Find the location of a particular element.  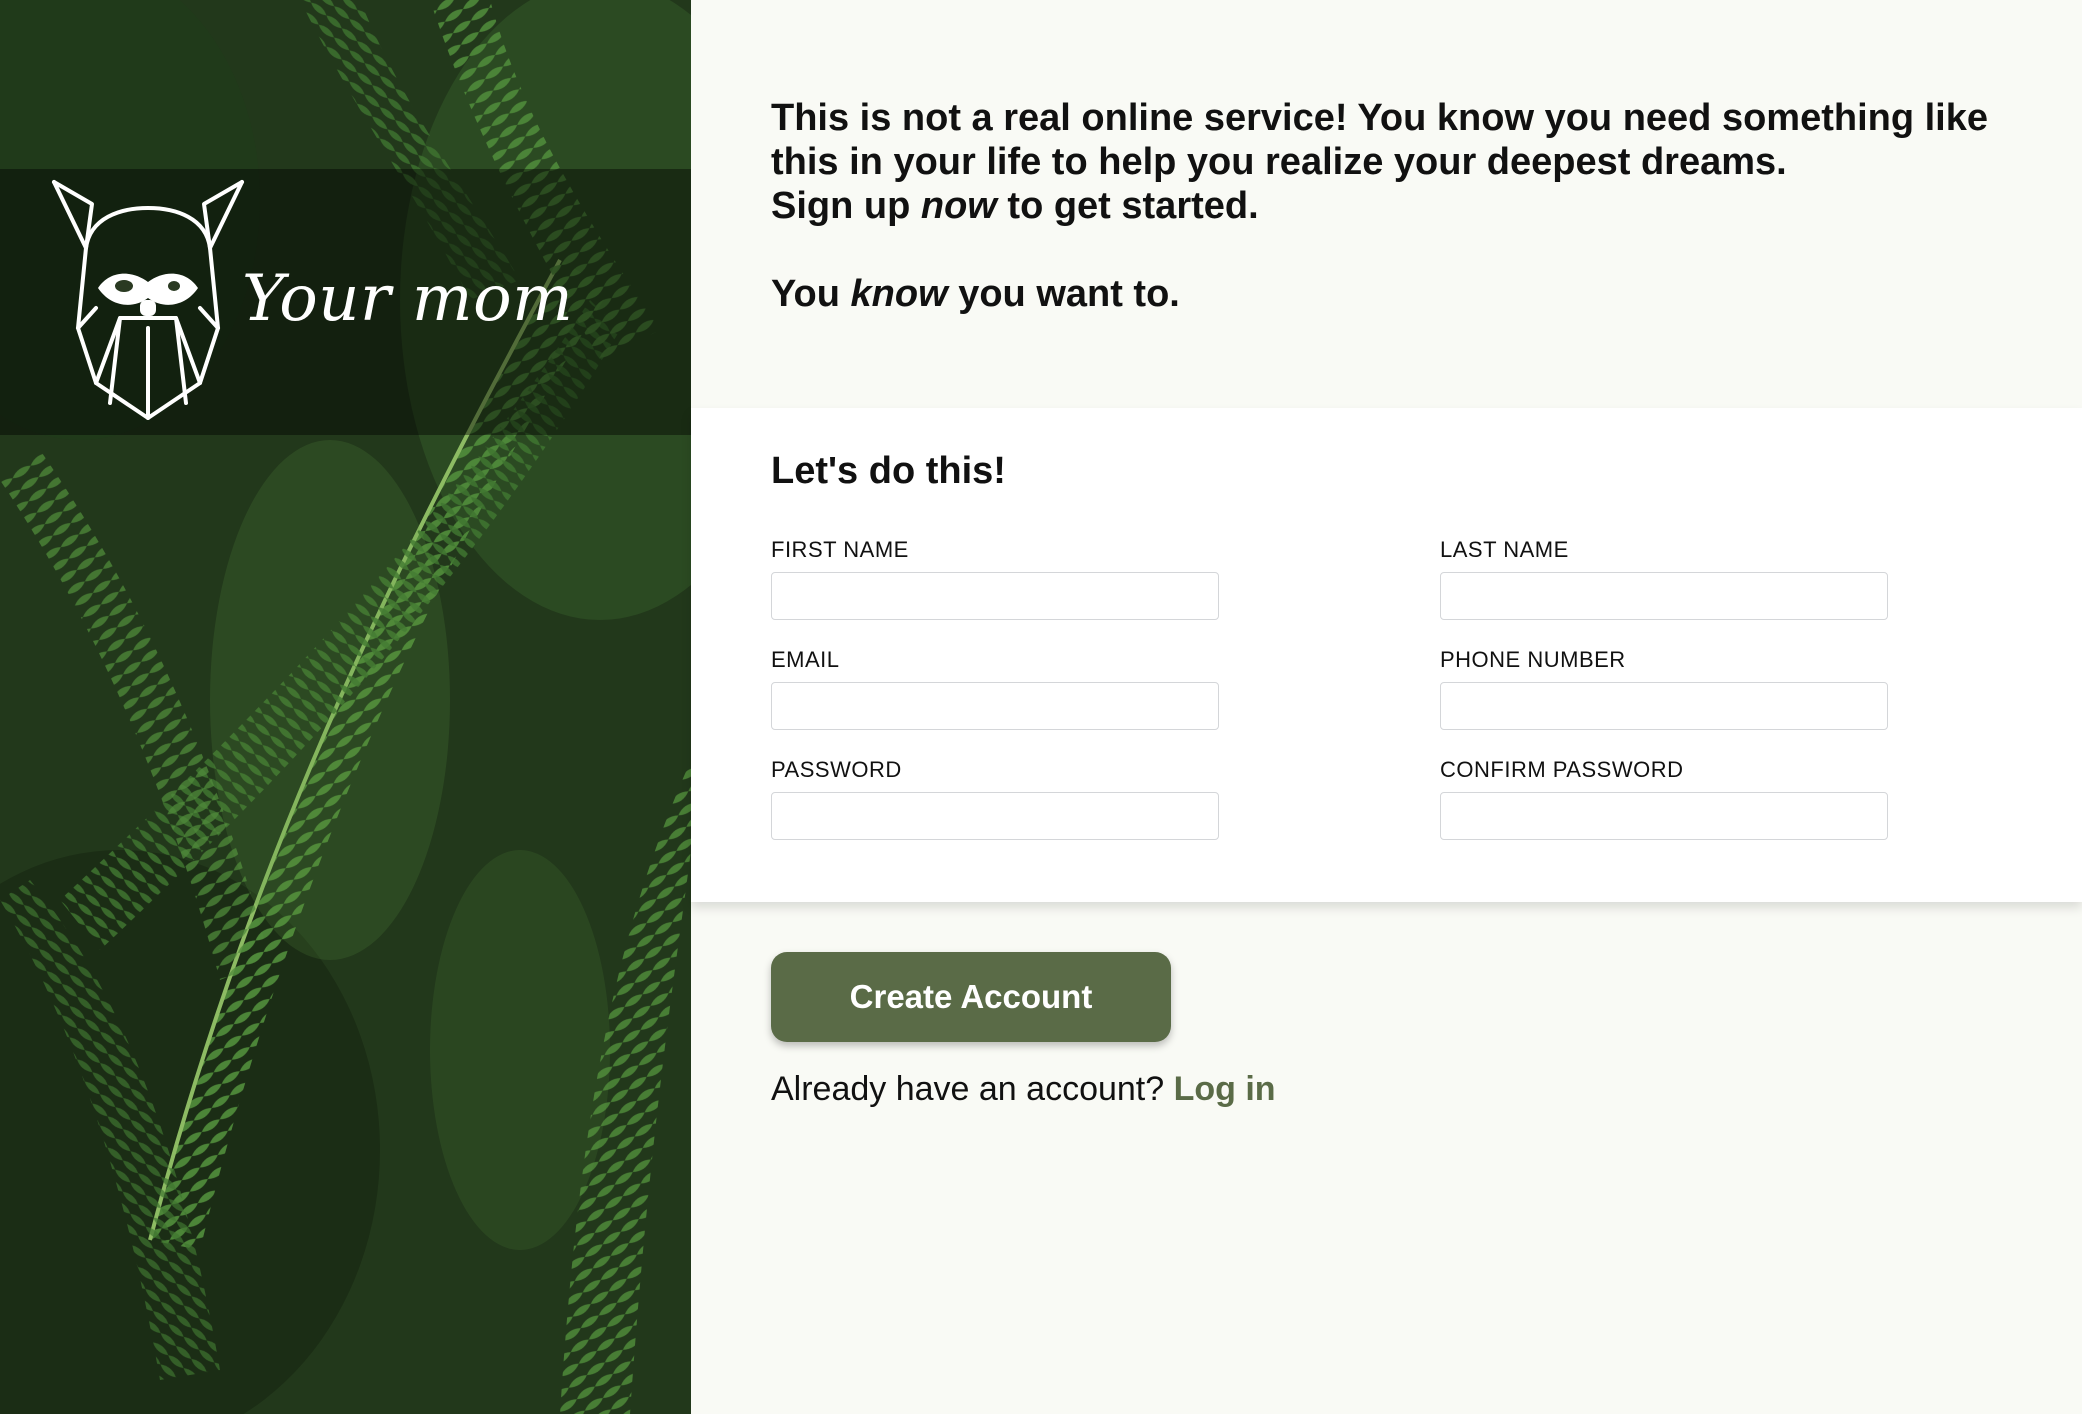

password-label: PASSWORD is located at coordinates (836, 769).